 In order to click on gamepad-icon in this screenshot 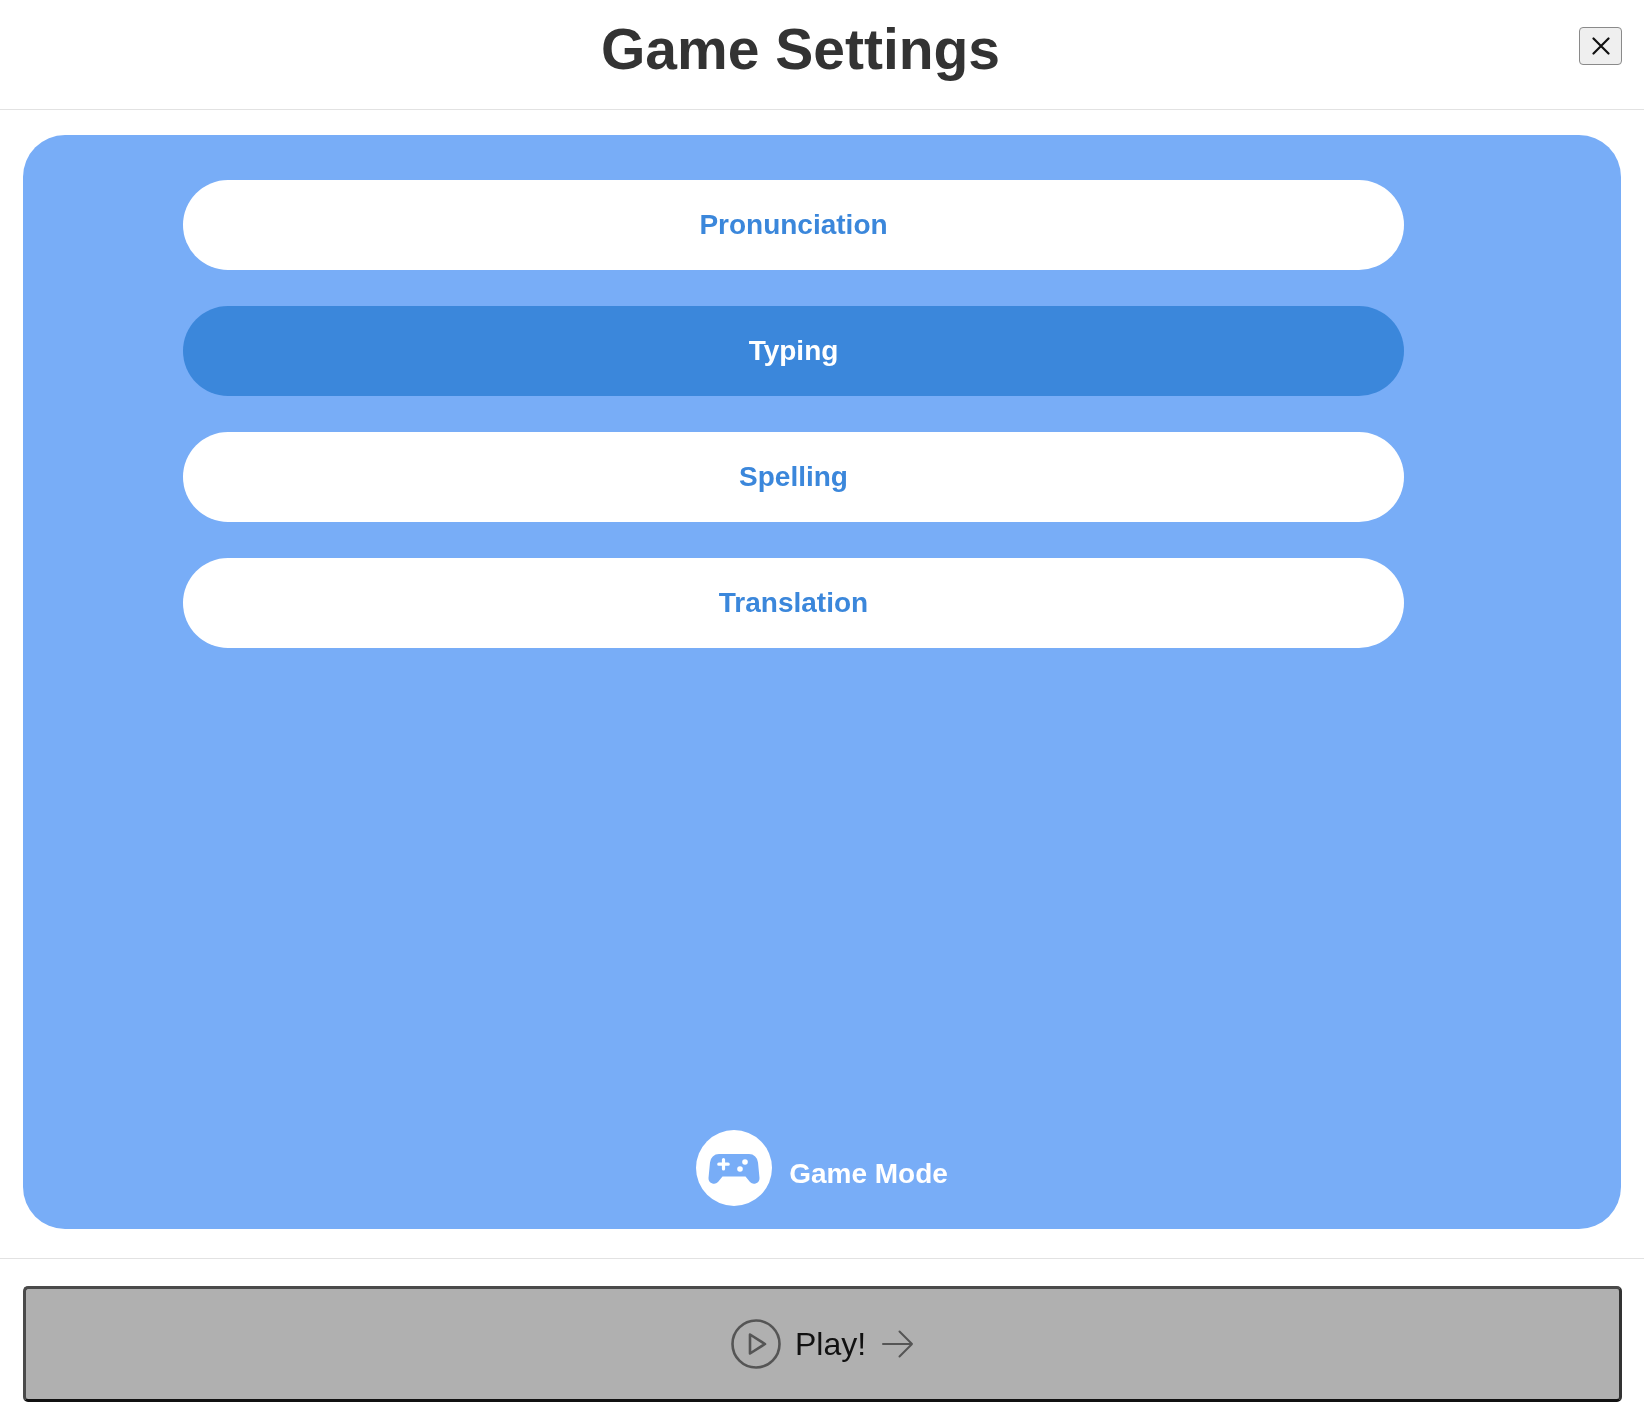, I will do `click(734, 1168)`.